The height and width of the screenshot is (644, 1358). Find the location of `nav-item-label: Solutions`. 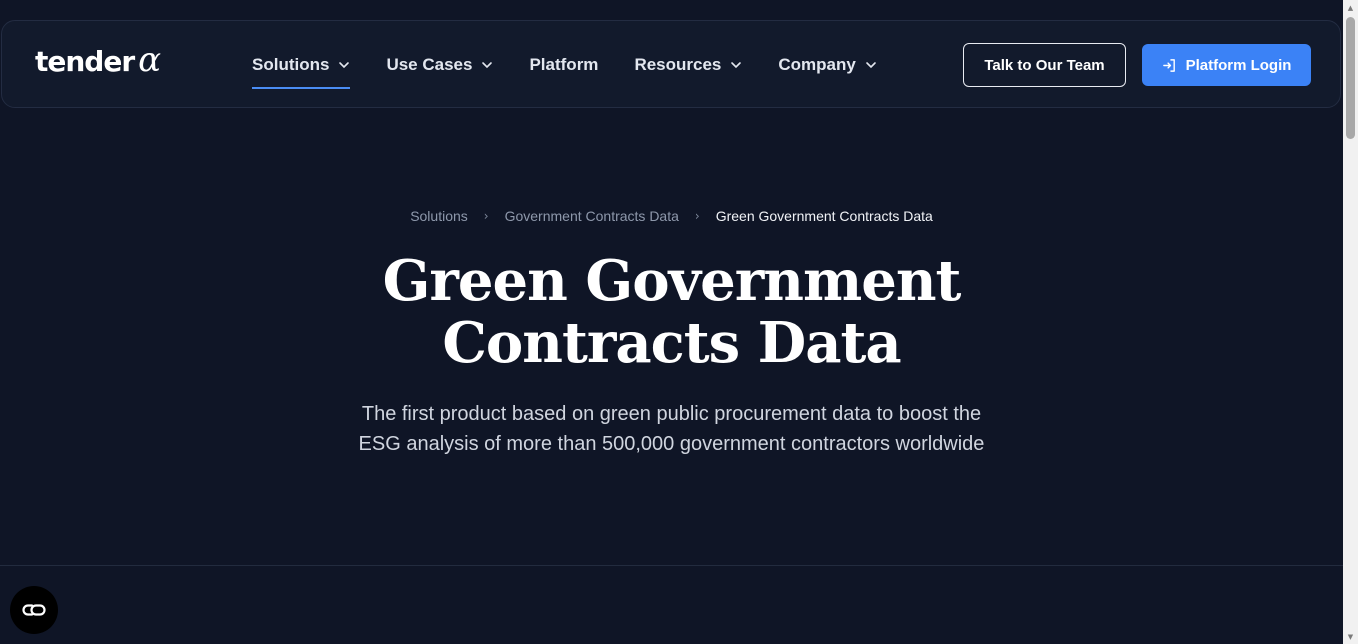

nav-item-label: Solutions is located at coordinates (291, 64).